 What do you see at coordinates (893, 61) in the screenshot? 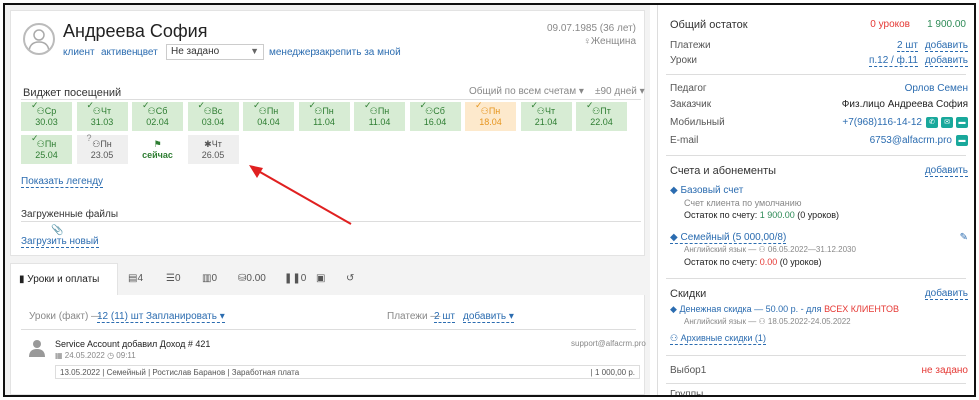
I see `lessons-count-link: п.12 / ф.11` at bounding box center [893, 61].